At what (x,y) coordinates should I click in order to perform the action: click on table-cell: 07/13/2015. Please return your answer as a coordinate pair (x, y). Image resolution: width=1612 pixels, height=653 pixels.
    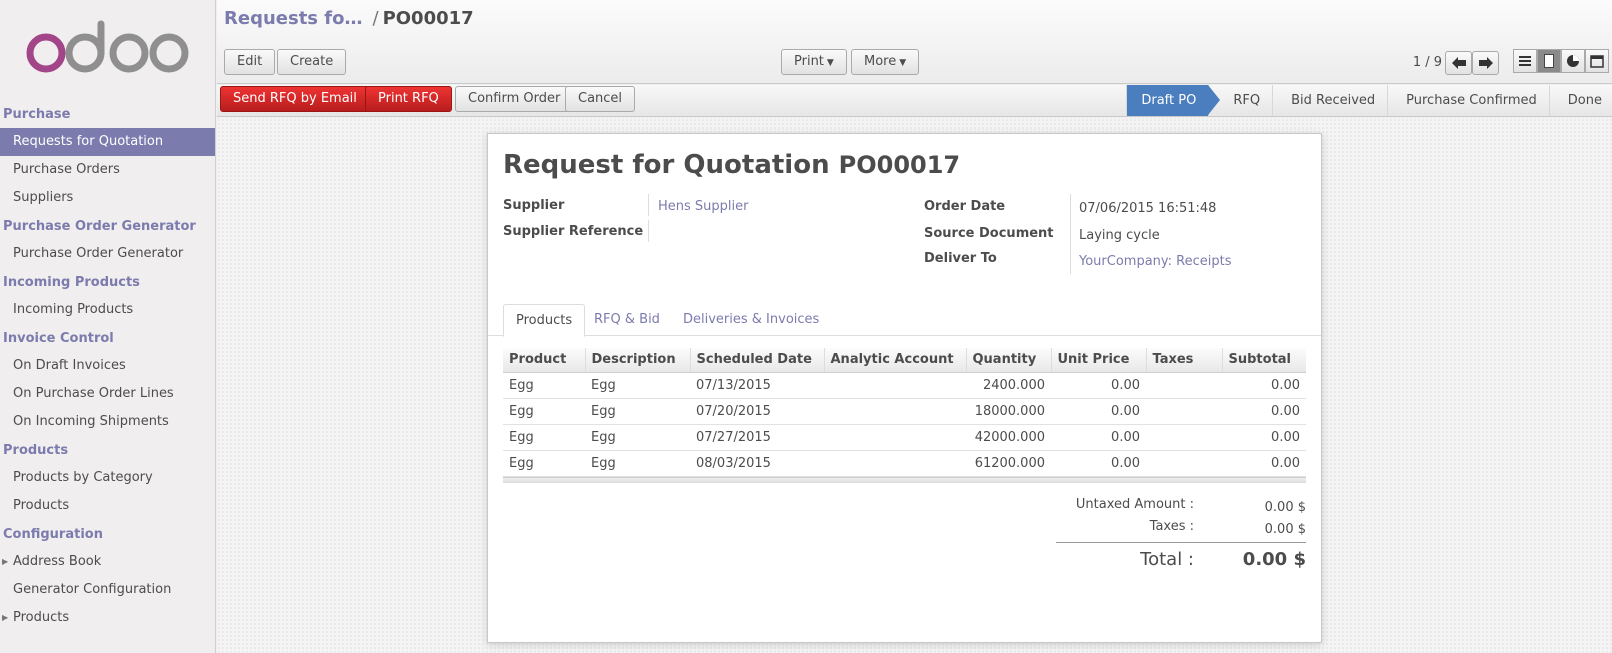
    Looking at the image, I should click on (757, 385).